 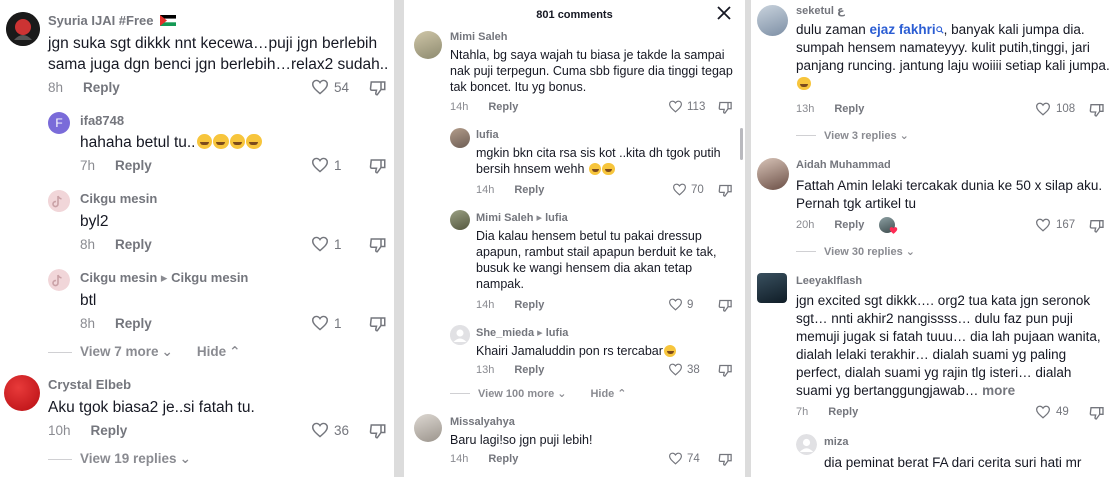 What do you see at coordinates (209, 277) in the screenshot?
I see `reply-to-username: Cikgu mesin` at bounding box center [209, 277].